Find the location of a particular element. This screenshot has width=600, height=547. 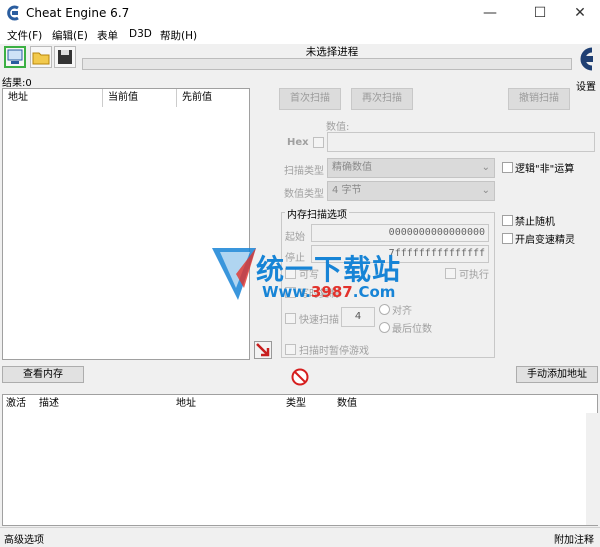

column-type: 类型 is located at coordinates (296, 404).